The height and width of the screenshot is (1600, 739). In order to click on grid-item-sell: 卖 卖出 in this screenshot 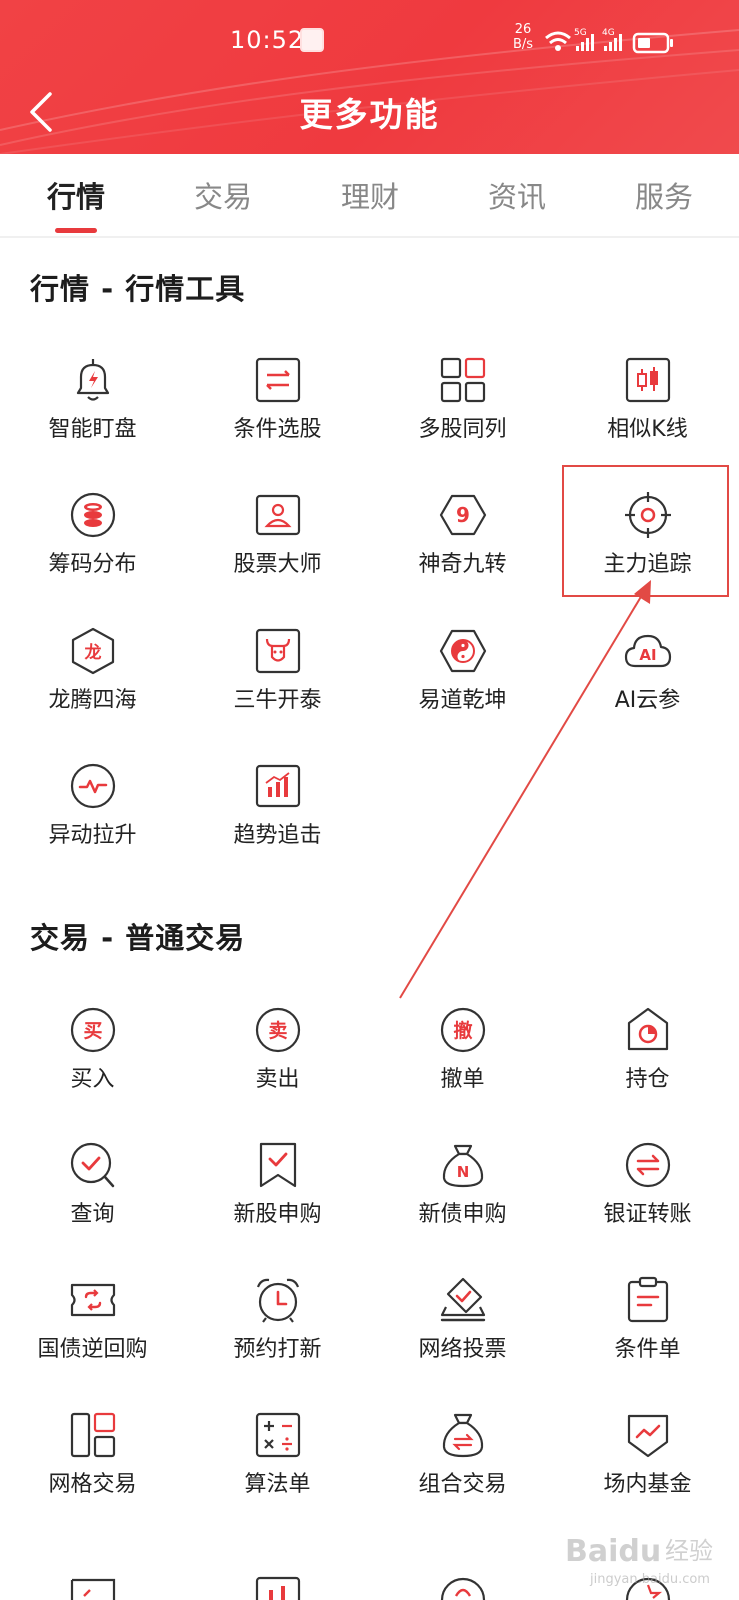, I will do `click(277, 1065)`.